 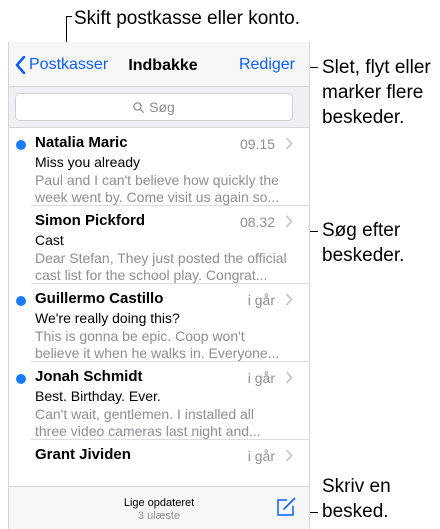 I want to click on message-time: 09.15, so click(x=257, y=144).